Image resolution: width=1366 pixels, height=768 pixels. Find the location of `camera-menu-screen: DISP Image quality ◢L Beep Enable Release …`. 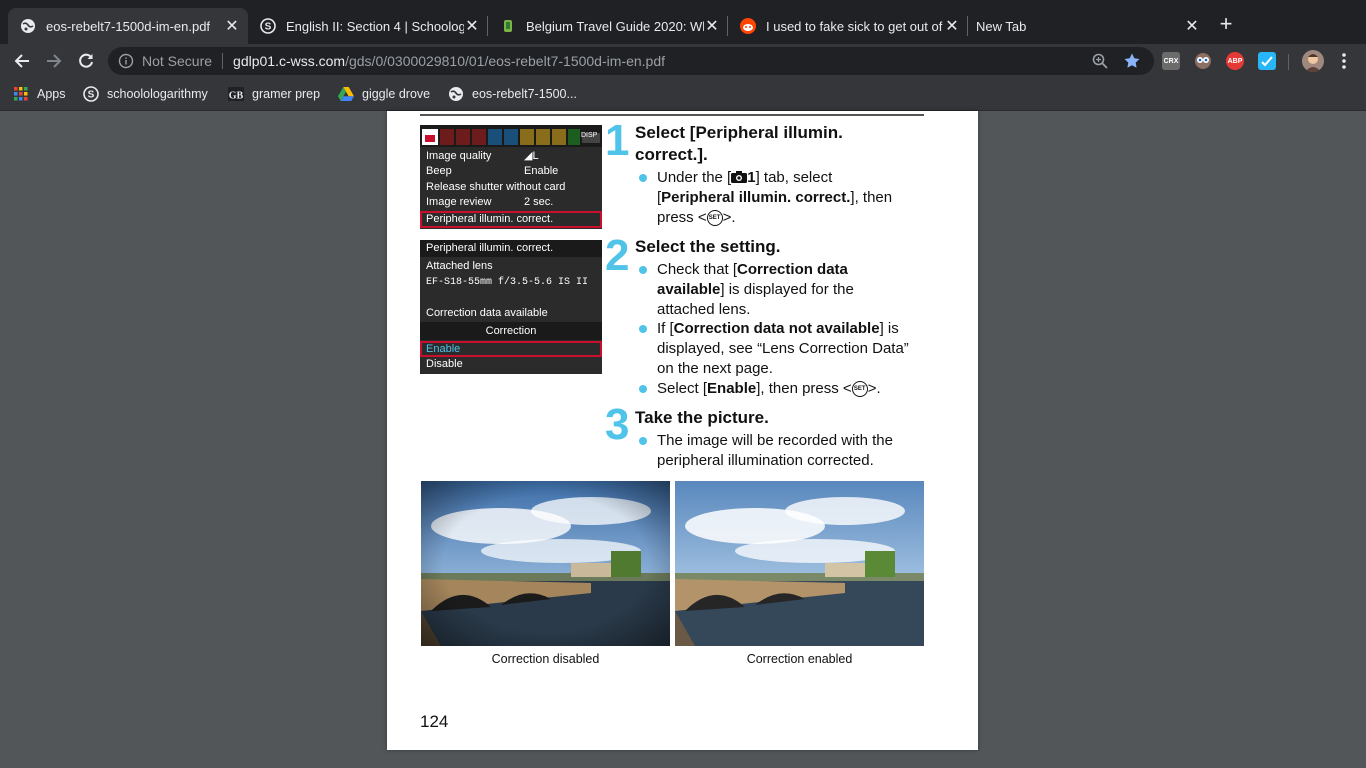

camera-menu-screen: DISP Image quality ◢L Beep Enable Release … is located at coordinates (511, 177).